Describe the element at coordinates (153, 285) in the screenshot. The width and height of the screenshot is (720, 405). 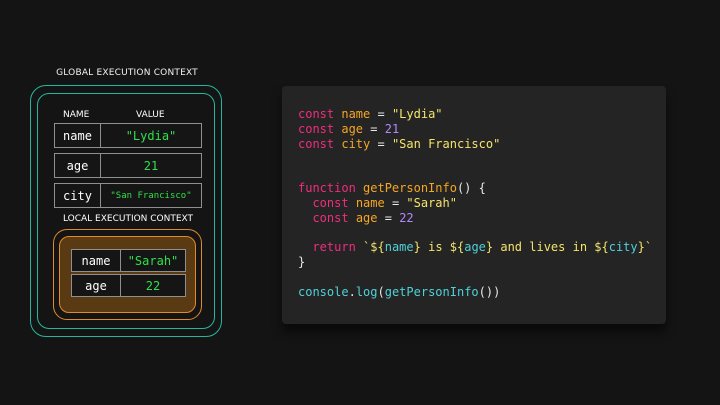
I see `local-var-value-age: 22` at that location.